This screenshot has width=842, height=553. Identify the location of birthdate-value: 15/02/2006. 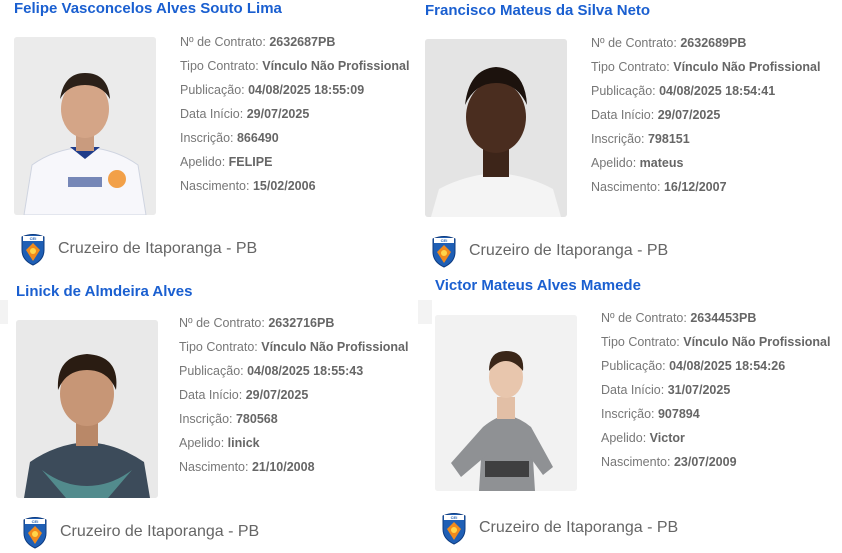
(284, 186).